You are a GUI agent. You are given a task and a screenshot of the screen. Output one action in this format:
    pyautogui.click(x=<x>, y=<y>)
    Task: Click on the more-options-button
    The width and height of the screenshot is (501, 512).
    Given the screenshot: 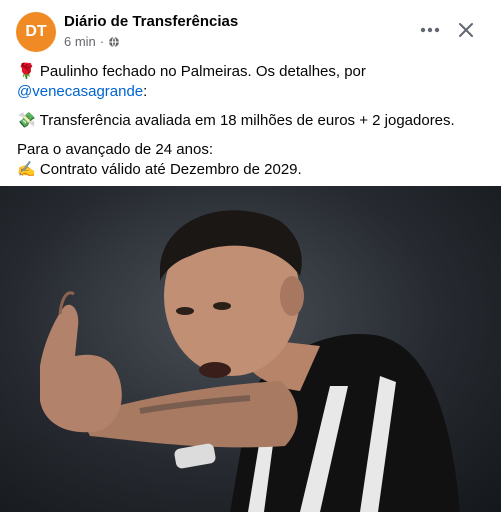 What is the action you would take?
    pyautogui.click(x=430, y=30)
    